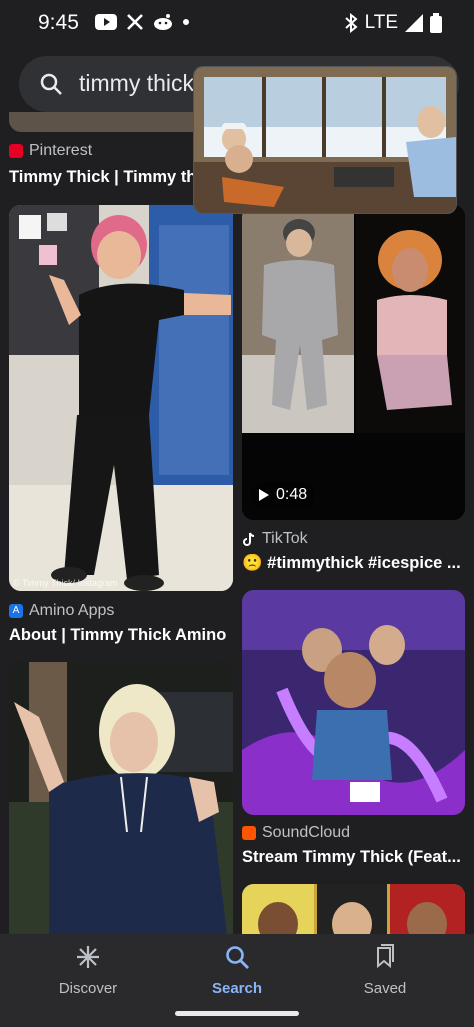  What do you see at coordinates (351, 23) in the screenshot?
I see `bluetooth-icon` at bounding box center [351, 23].